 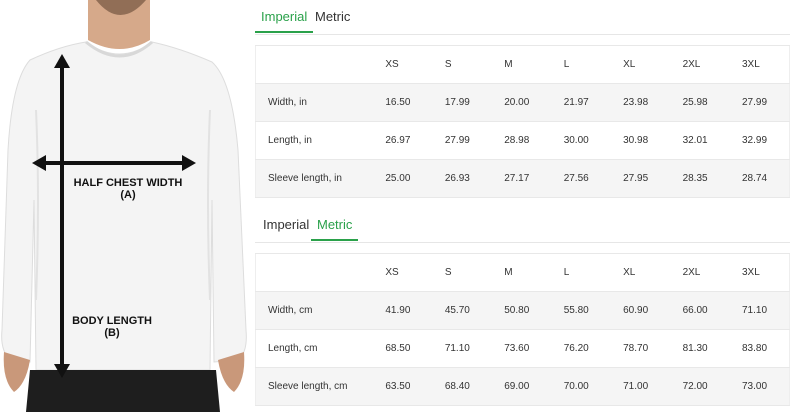 I want to click on table-cell: 41.90, so click(x=403, y=310).